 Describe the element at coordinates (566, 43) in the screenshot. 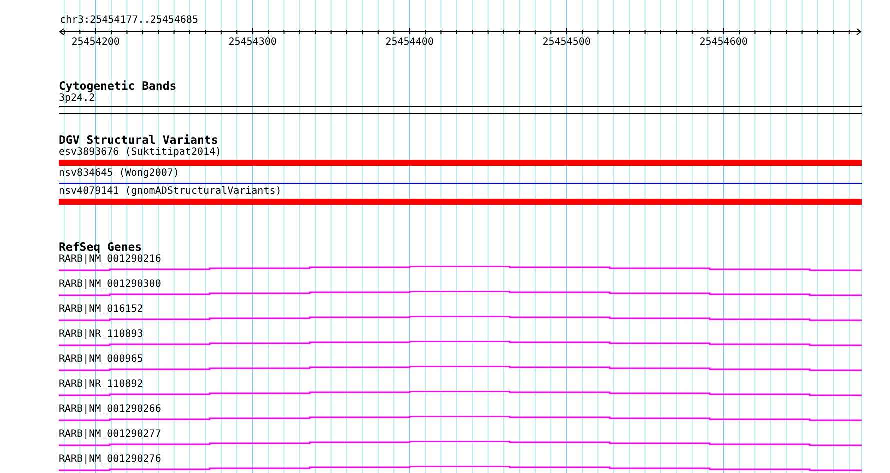

I see `tick-label: 25454500` at that location.